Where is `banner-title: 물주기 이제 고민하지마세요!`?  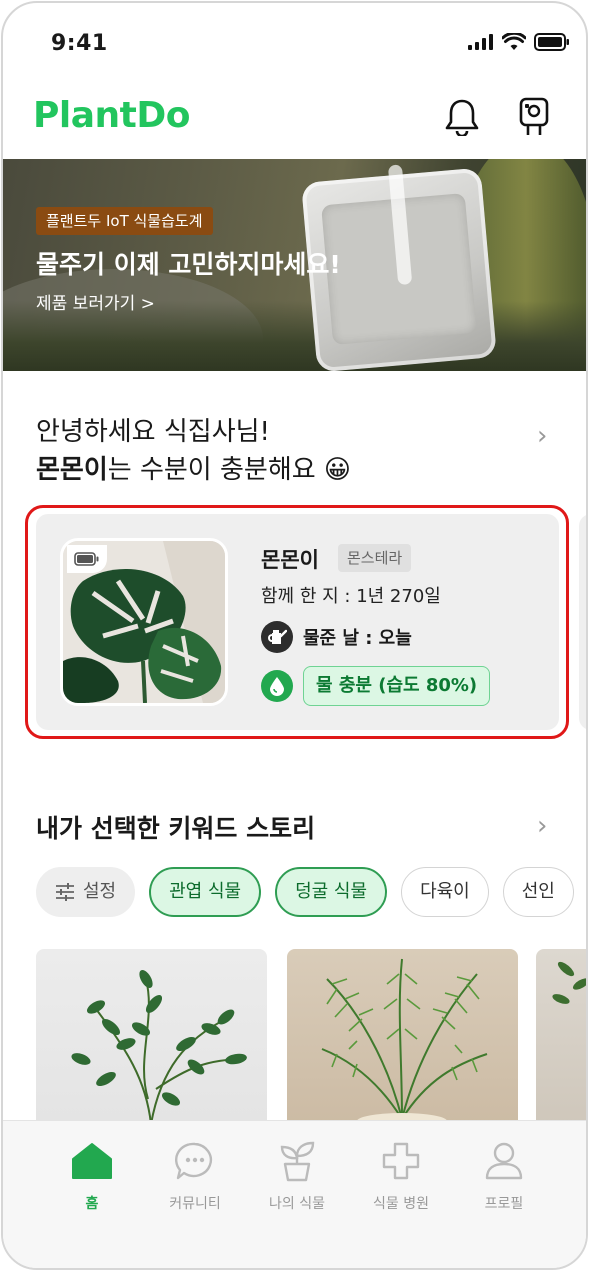
banner-title: 물주기 이제 고민하지마세요! is located at coordinates (188, 264).